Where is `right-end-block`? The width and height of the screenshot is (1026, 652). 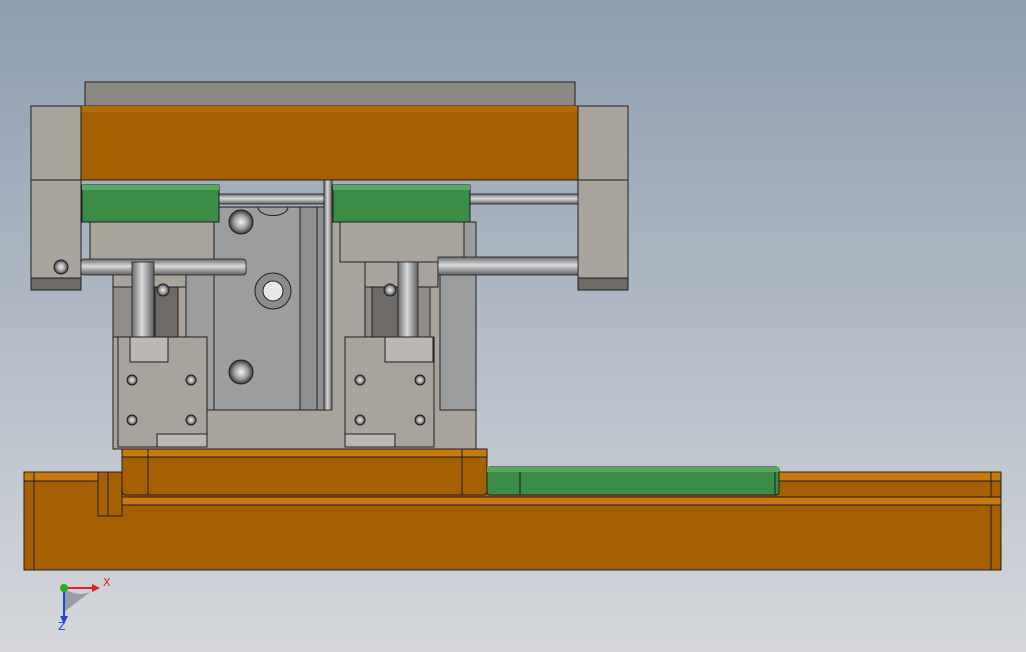
right-end-block is located at coordinates (603, 198).